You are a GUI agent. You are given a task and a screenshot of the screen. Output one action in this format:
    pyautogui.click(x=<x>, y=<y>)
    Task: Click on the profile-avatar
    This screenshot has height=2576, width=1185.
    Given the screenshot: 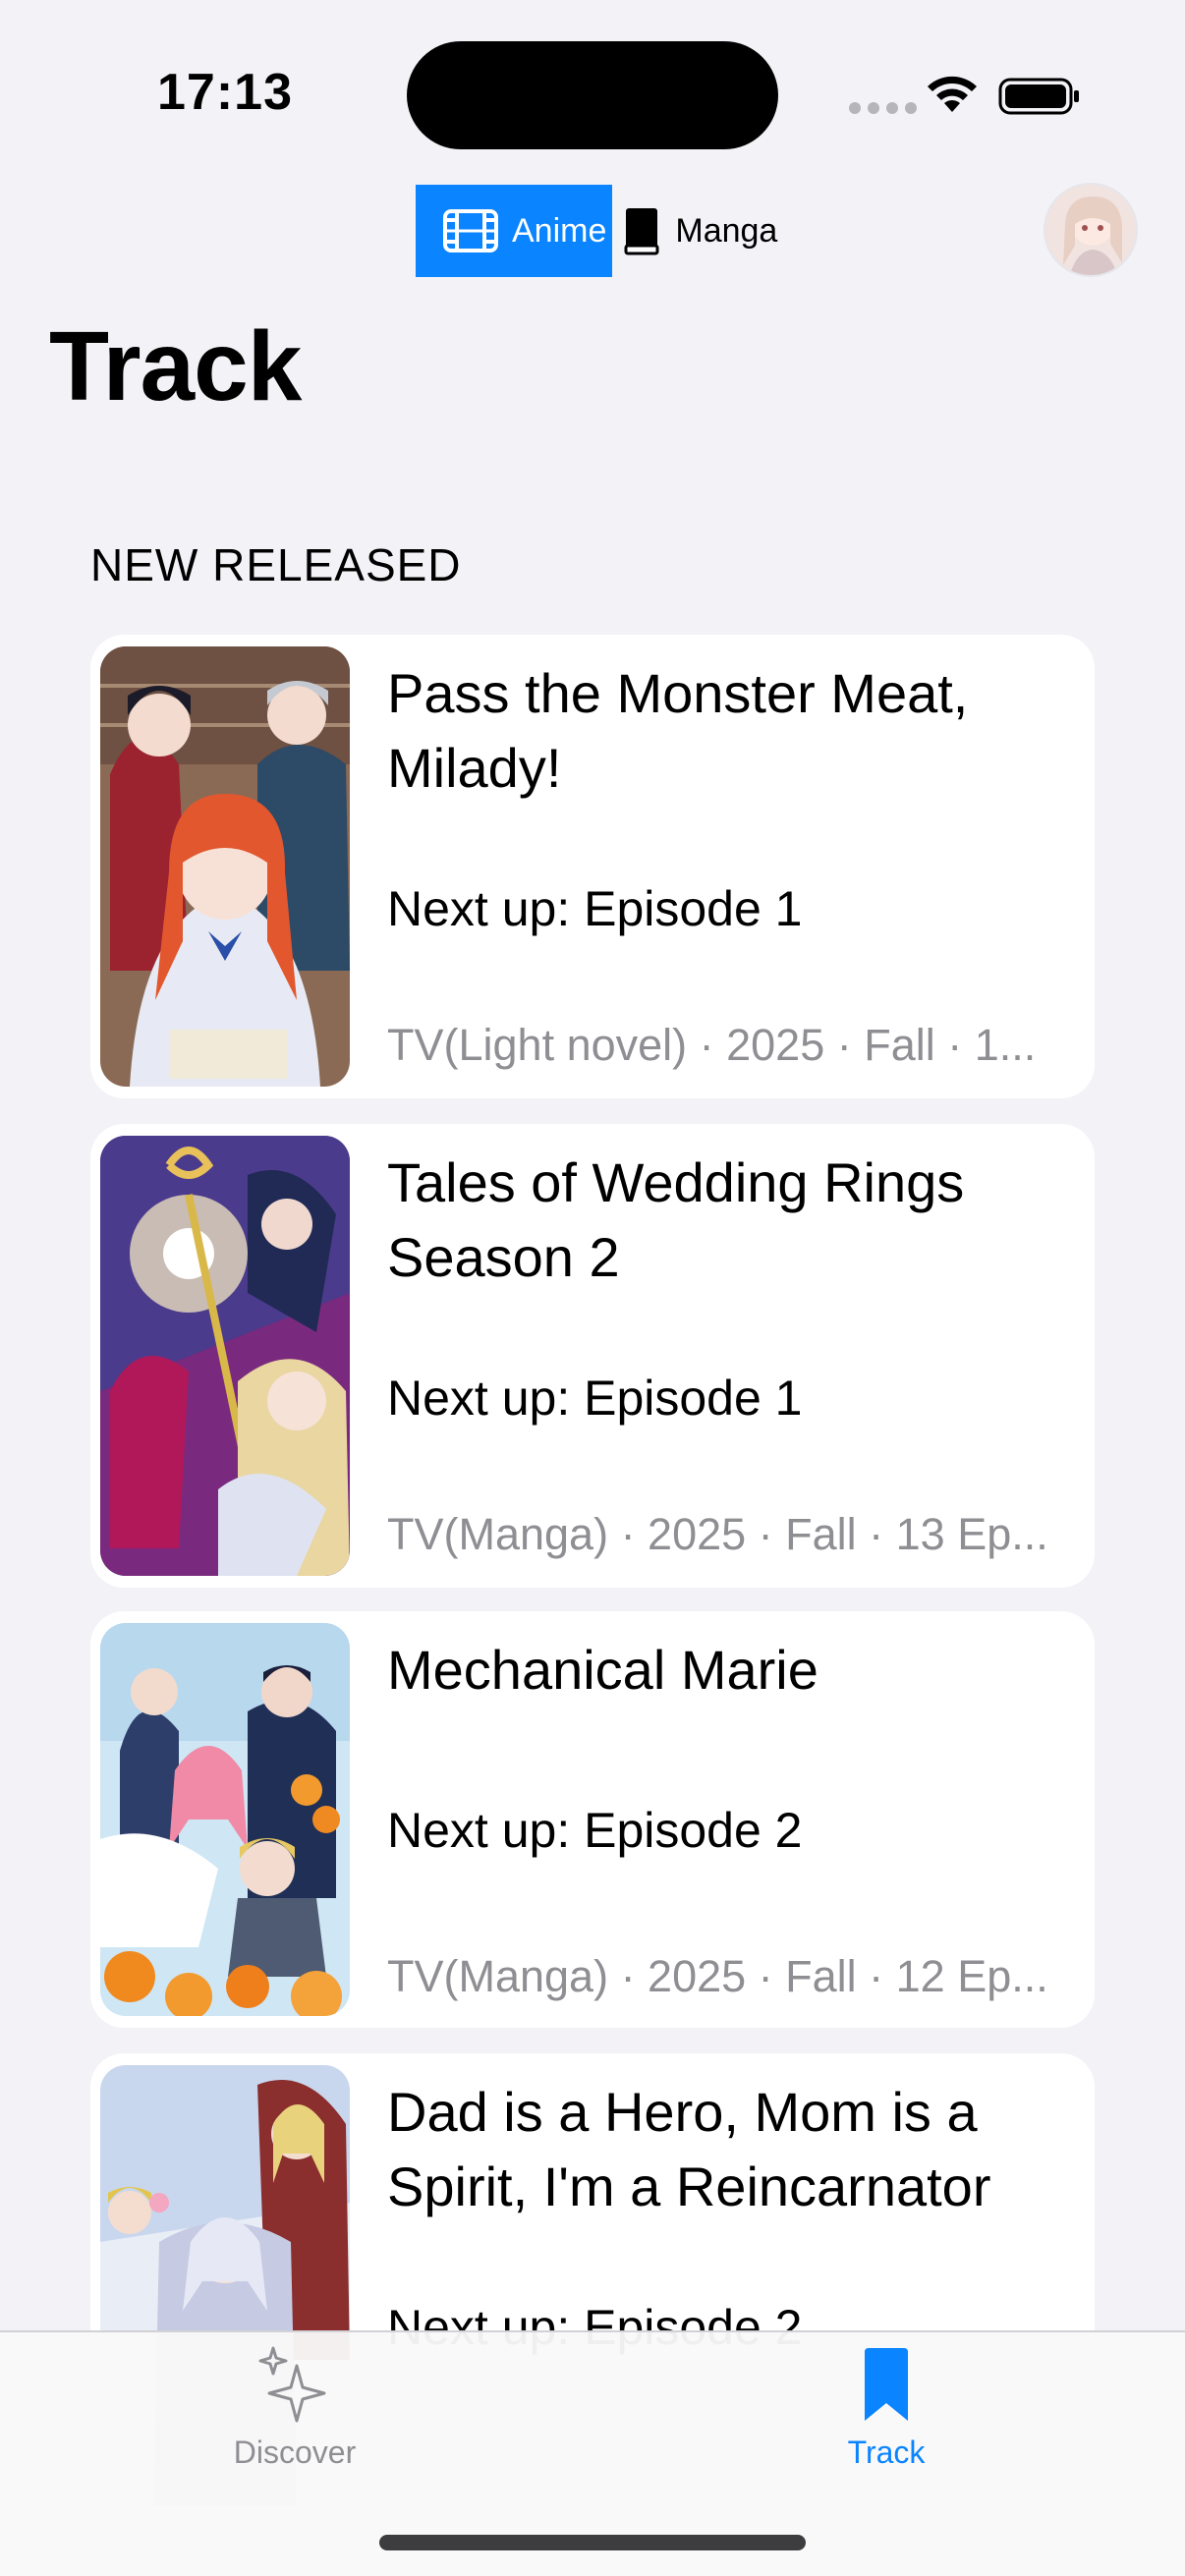 What is the action you would take?
    pyautogui.click(x=1091, y=230)
    